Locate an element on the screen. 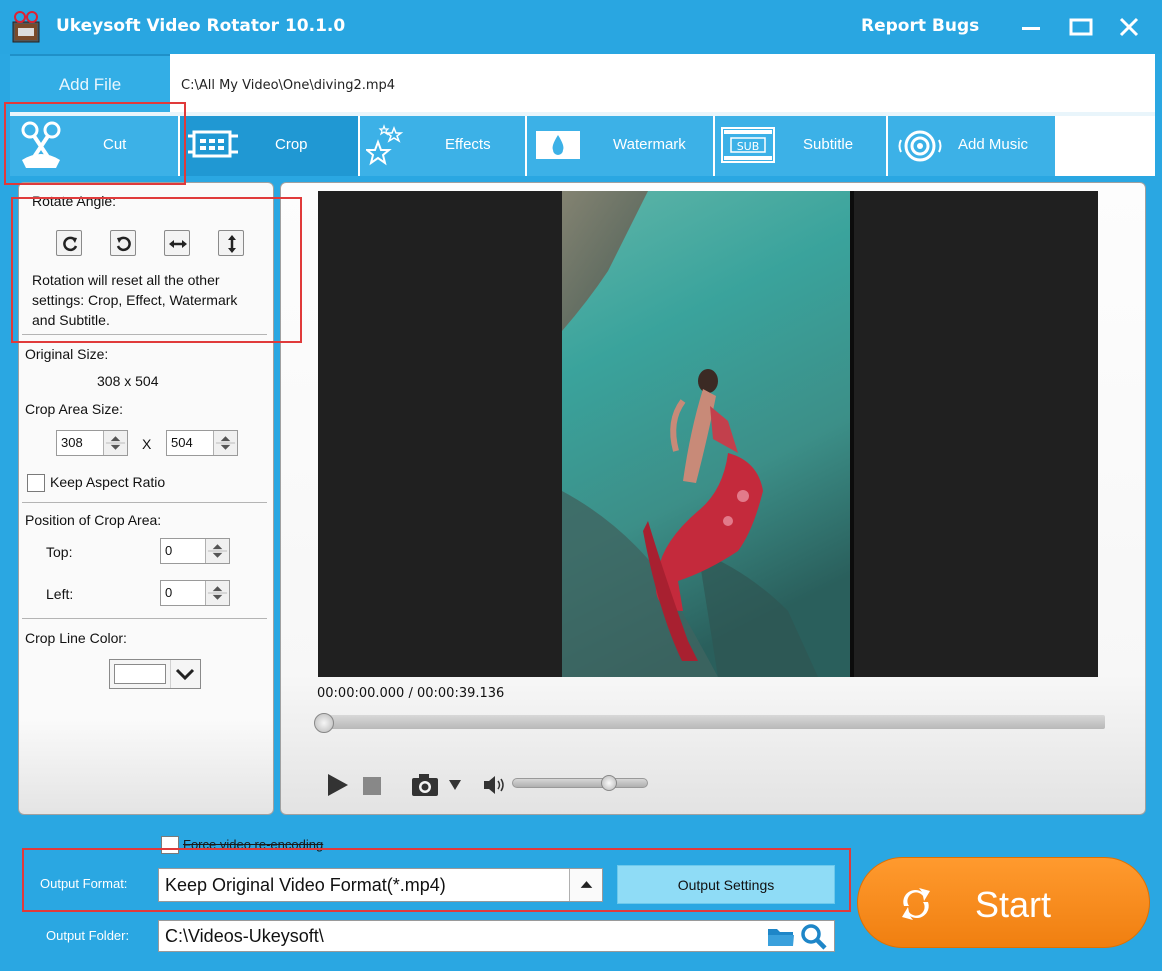 The image size is (1162, 971). left-stepper: 0 is located at coordinates (195, 593).